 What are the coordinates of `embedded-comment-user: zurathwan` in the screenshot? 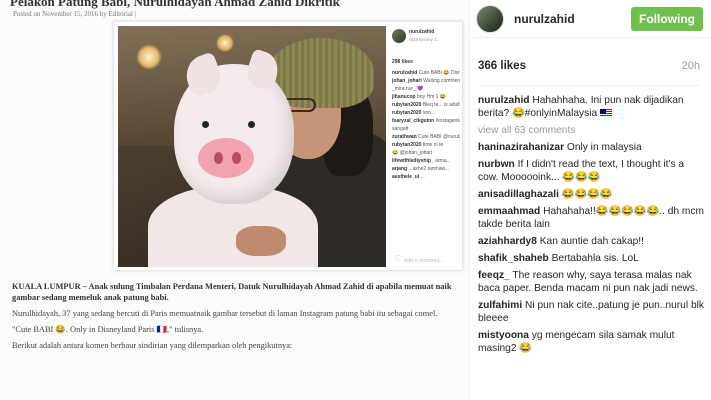 It's located at (404, 137).